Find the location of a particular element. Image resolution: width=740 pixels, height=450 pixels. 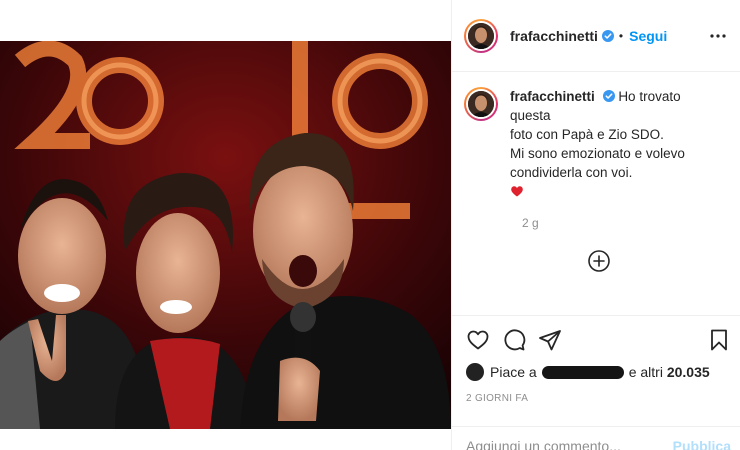

caption-line: condividerla con voi. is located at coordinates (571, 172).